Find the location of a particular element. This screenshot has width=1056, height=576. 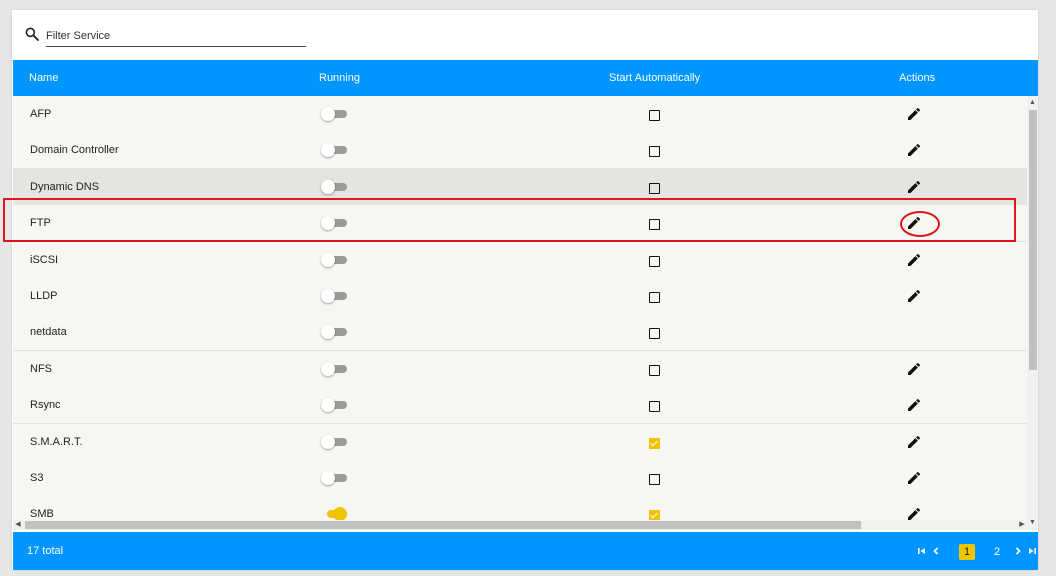

column-header-start-automatically: Start Automatically is located at coordinates (654, 78).